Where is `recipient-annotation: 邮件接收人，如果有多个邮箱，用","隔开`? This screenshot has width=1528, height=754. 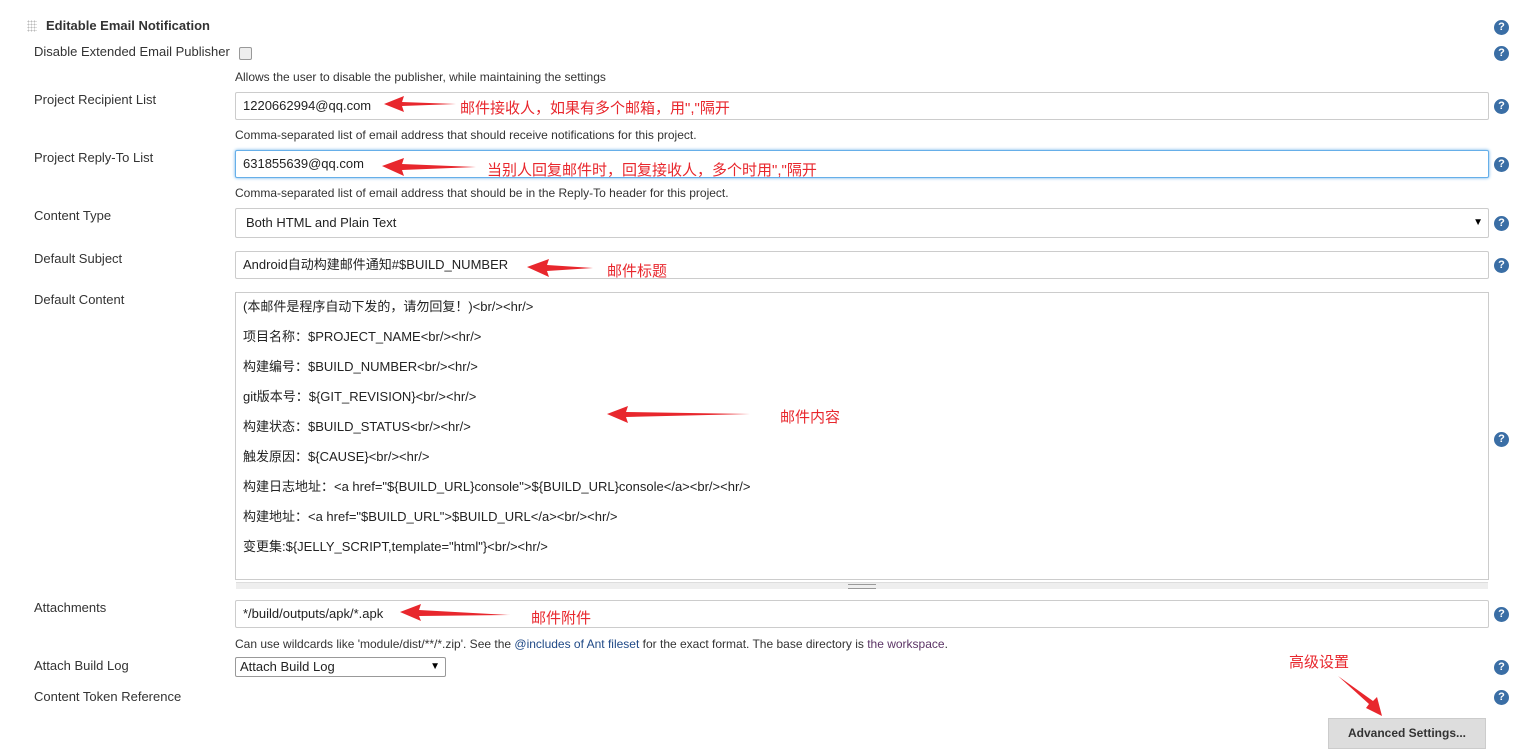 recipient-annotation: 邮件接收人，如果有多个邮箱，用","隔开 is located at coordinates (595, 108).